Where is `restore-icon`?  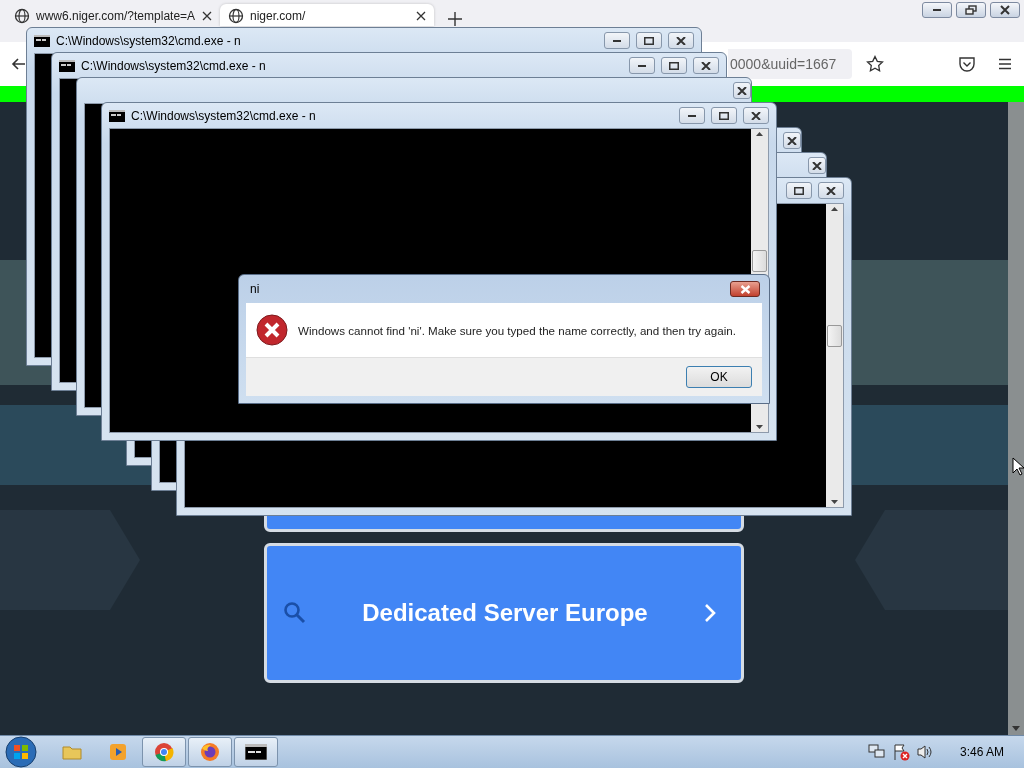
restore-icon is located at coordinates (971, 10).